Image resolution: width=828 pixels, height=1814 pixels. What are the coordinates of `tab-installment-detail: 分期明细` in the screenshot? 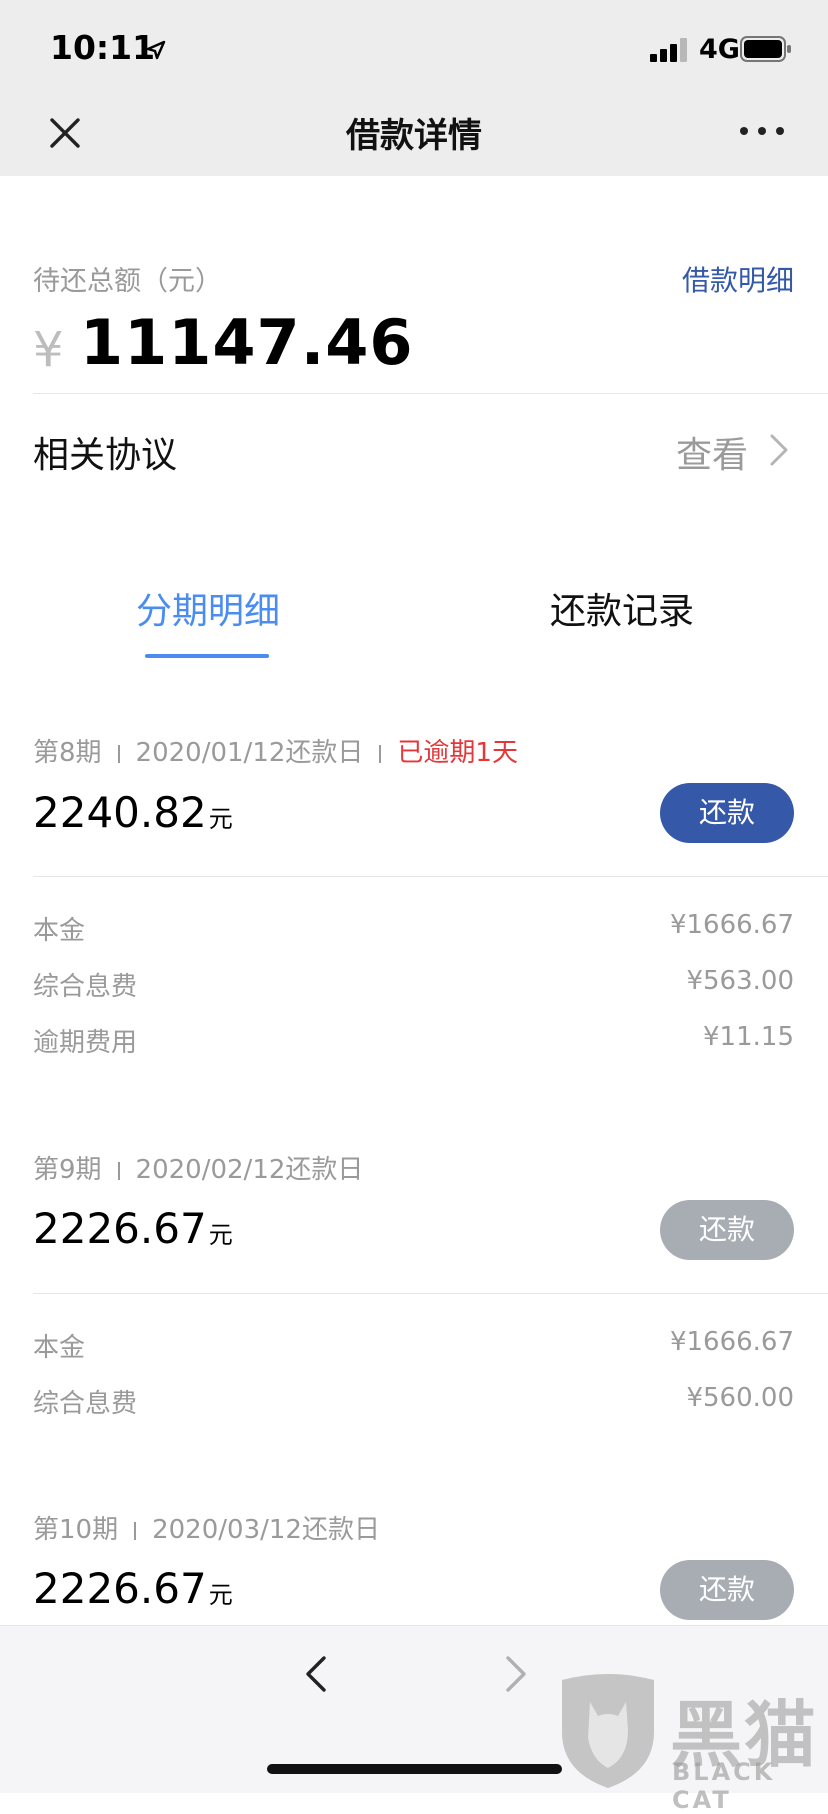 It's located at (208, 608).